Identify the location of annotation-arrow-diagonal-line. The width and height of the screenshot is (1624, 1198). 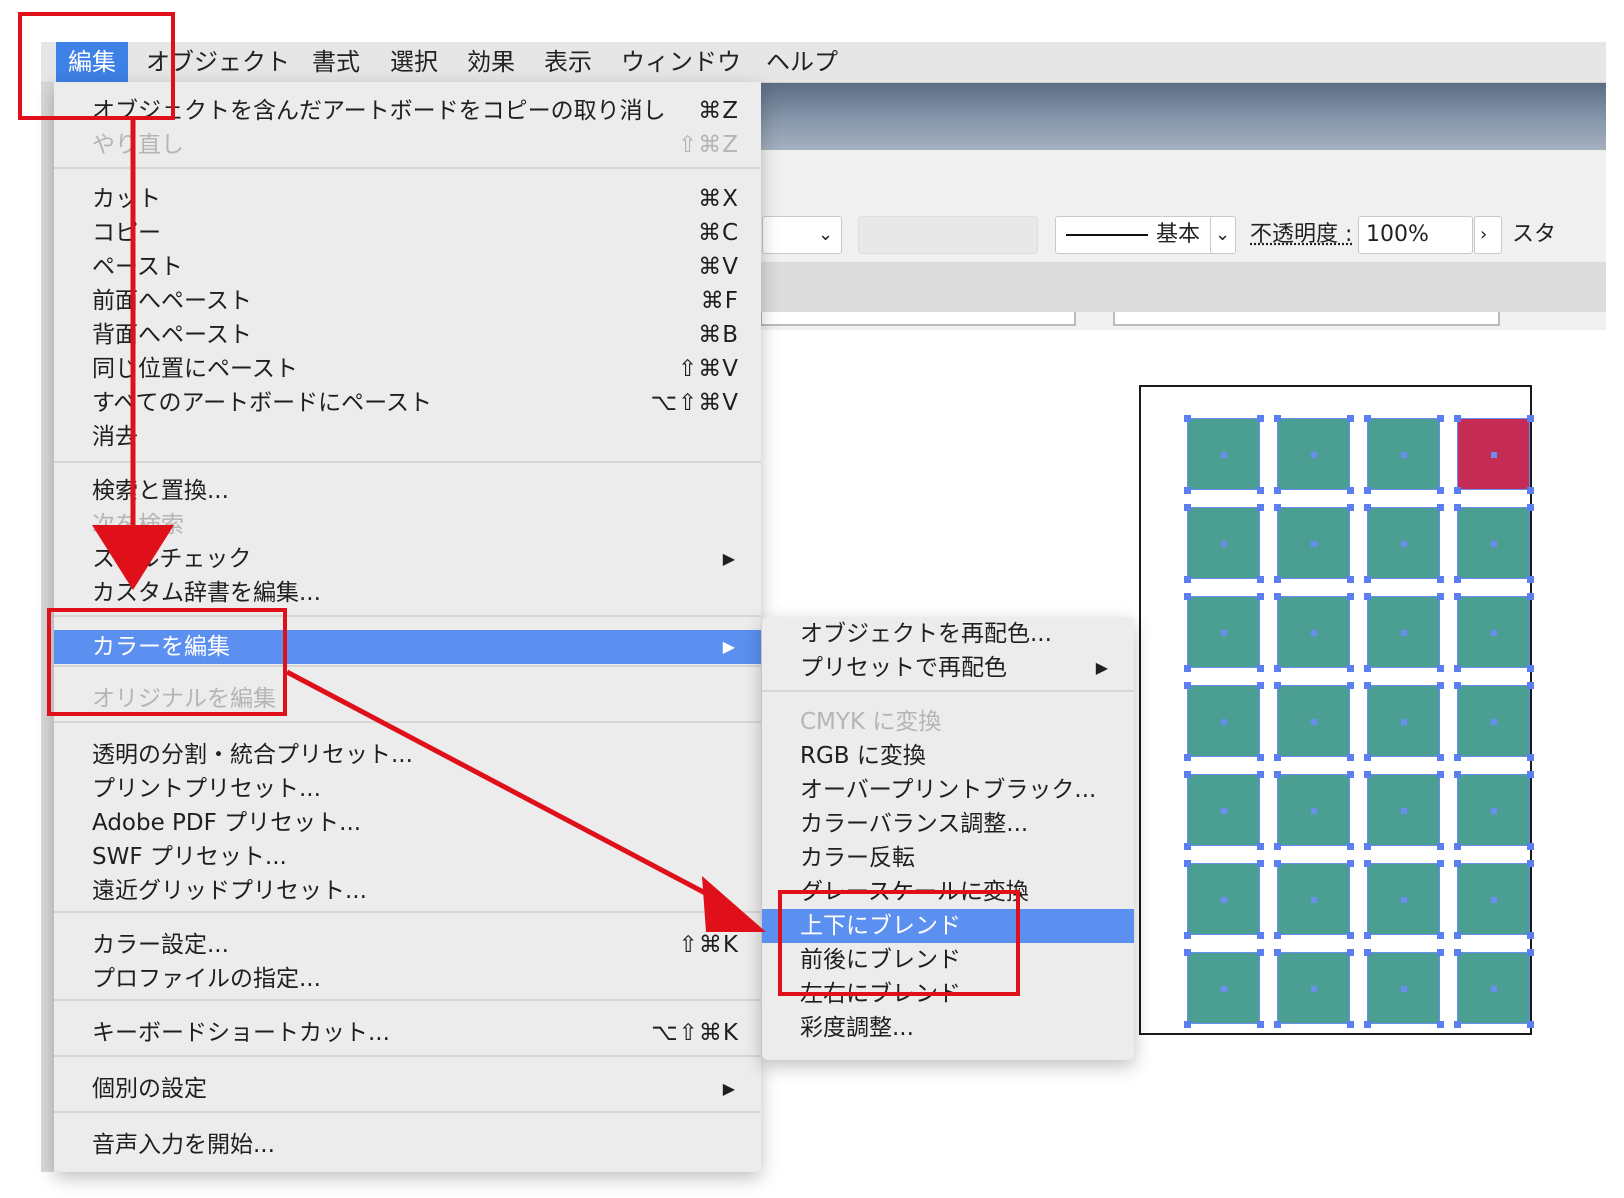
(506, 788).